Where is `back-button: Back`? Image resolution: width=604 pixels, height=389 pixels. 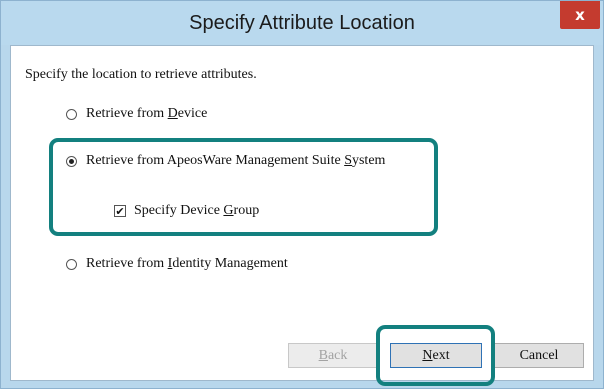 back-button: Back is located at coordinates (333, 355).